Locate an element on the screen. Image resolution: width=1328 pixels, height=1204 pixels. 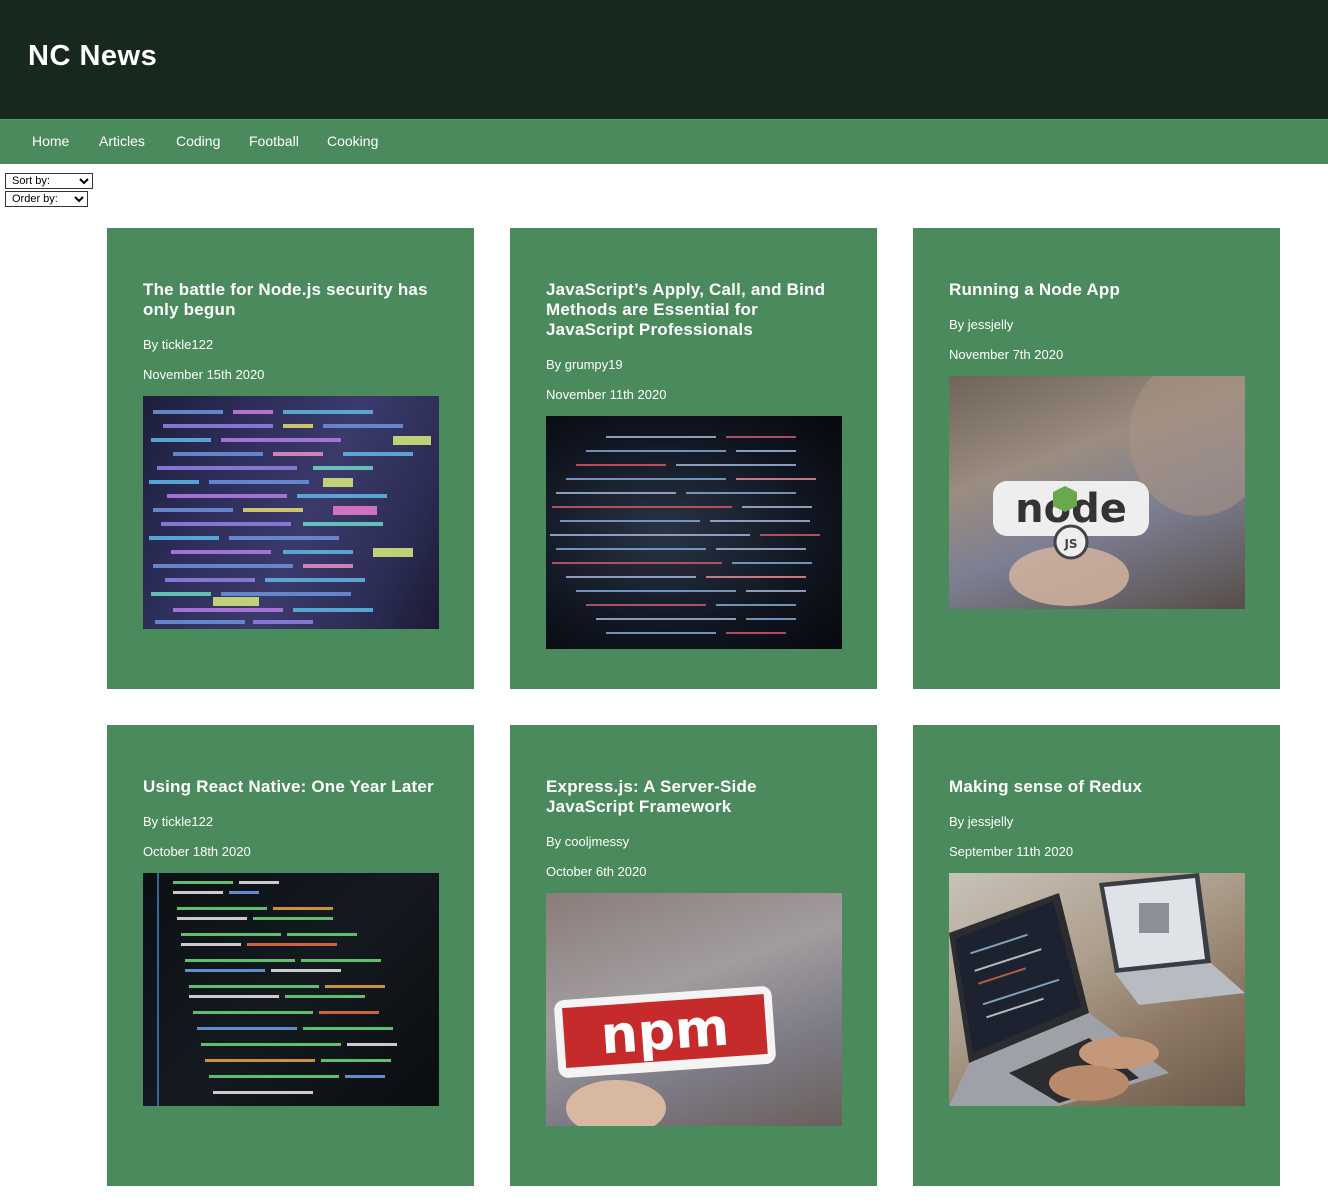
article-date: November 7th 2020 is located at coordinates (1006, 354).